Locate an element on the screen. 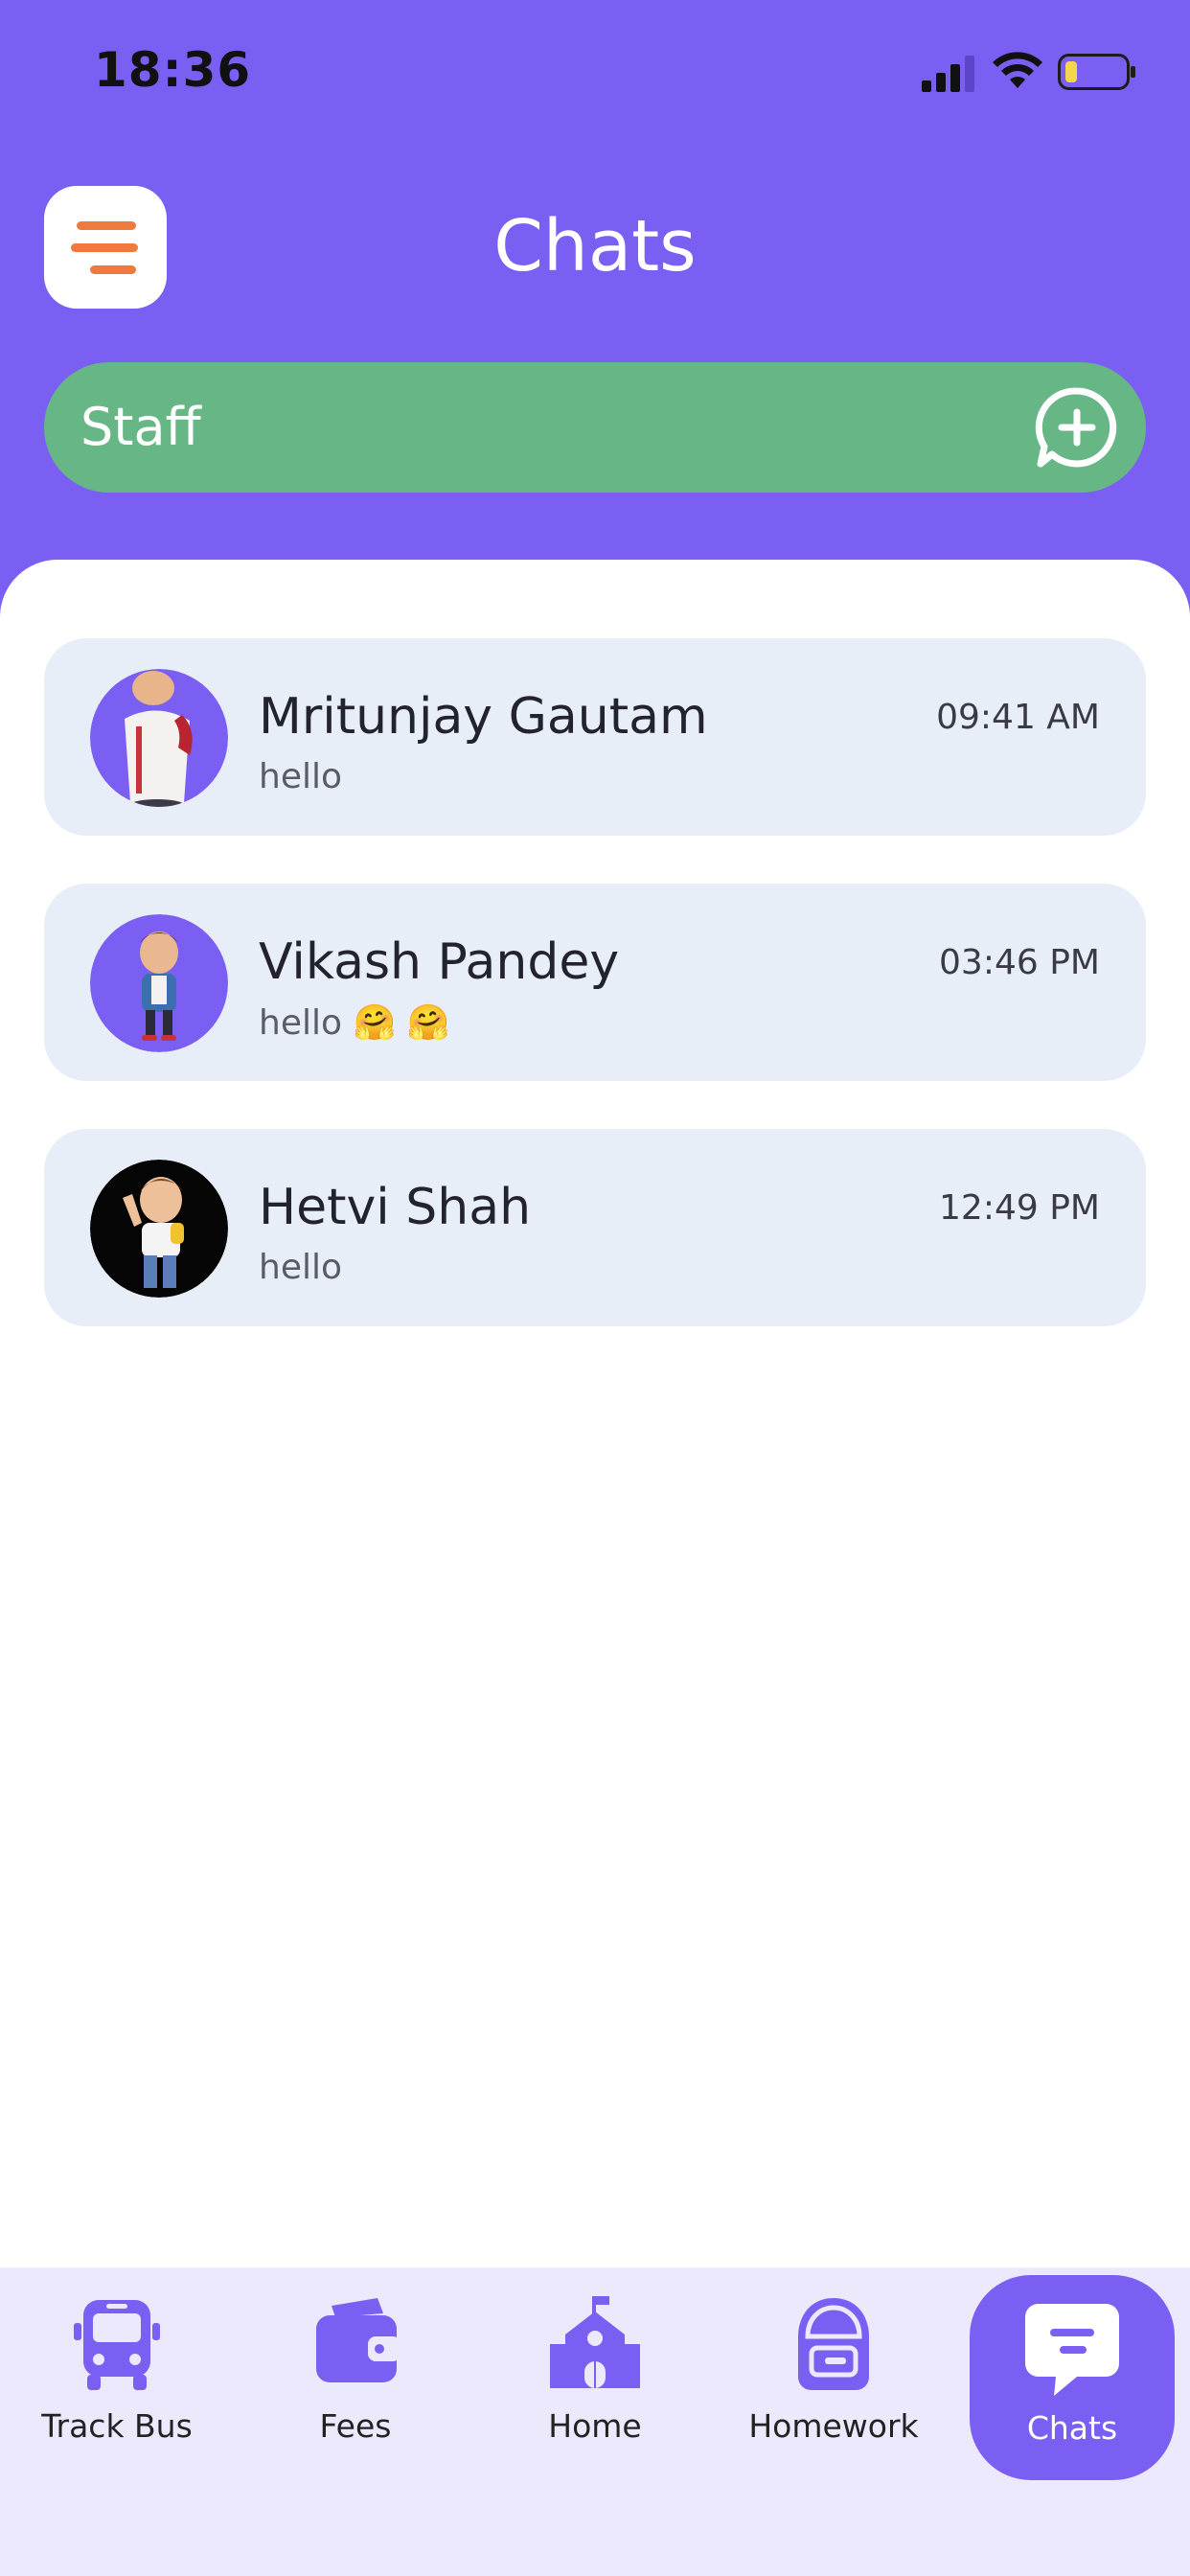  chat-icon is located at coordinates (1072, 2350).